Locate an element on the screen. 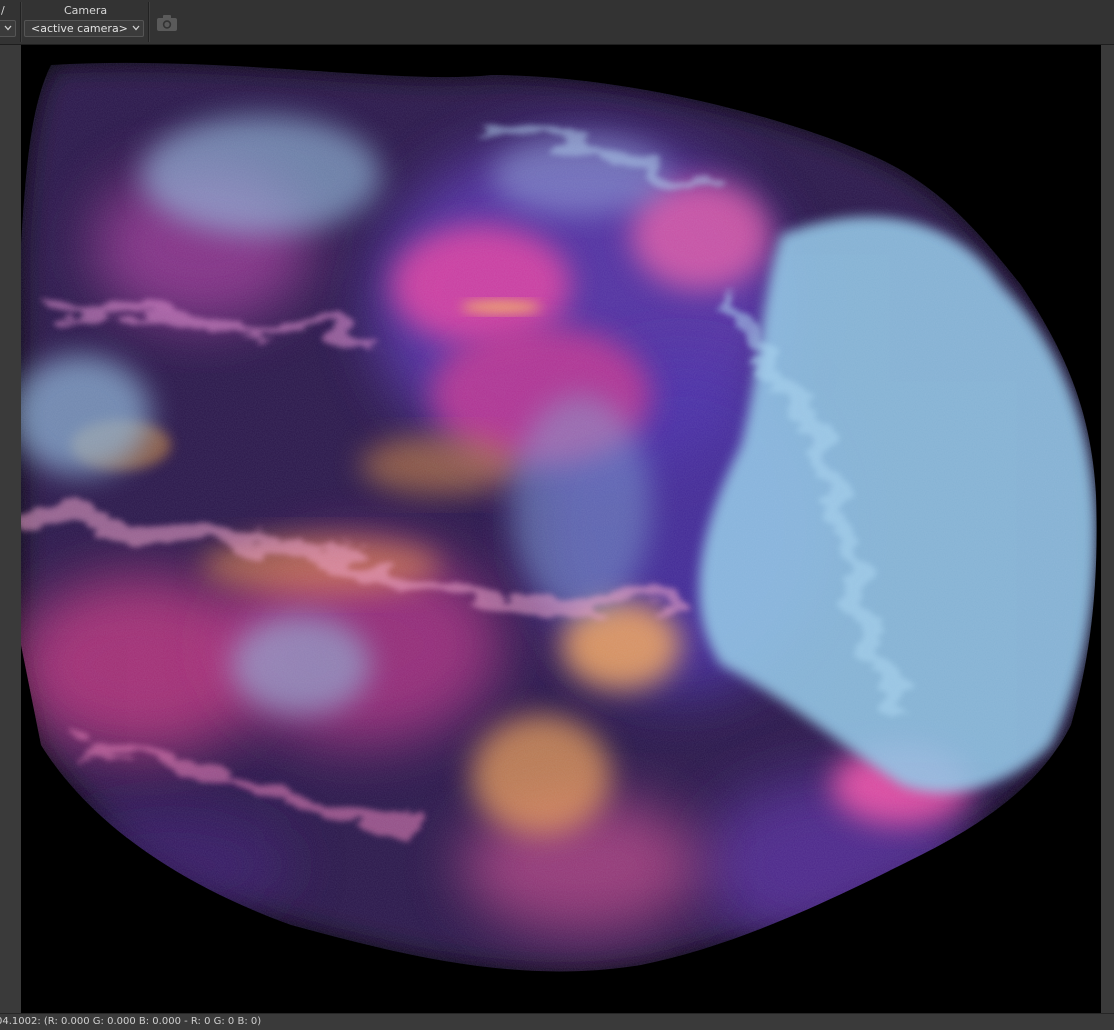 The height and width of the screenshot is (1030, 1114). left-setting-group: / is located at coordinates (10, 22).